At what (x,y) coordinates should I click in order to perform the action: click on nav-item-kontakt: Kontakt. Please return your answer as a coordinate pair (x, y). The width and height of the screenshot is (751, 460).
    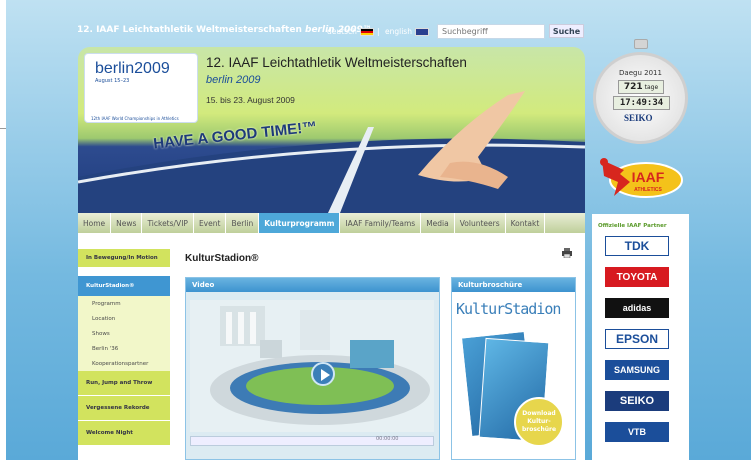
    Looking at the image, I should click on (526, 223).